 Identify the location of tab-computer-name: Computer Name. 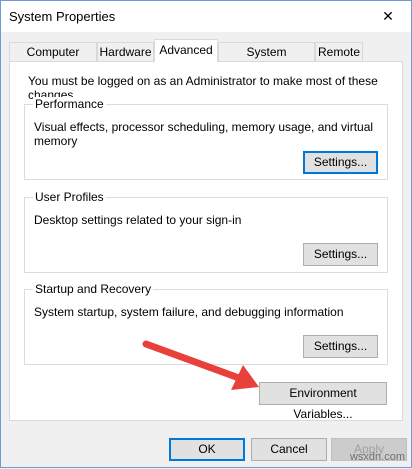
(53, 59).